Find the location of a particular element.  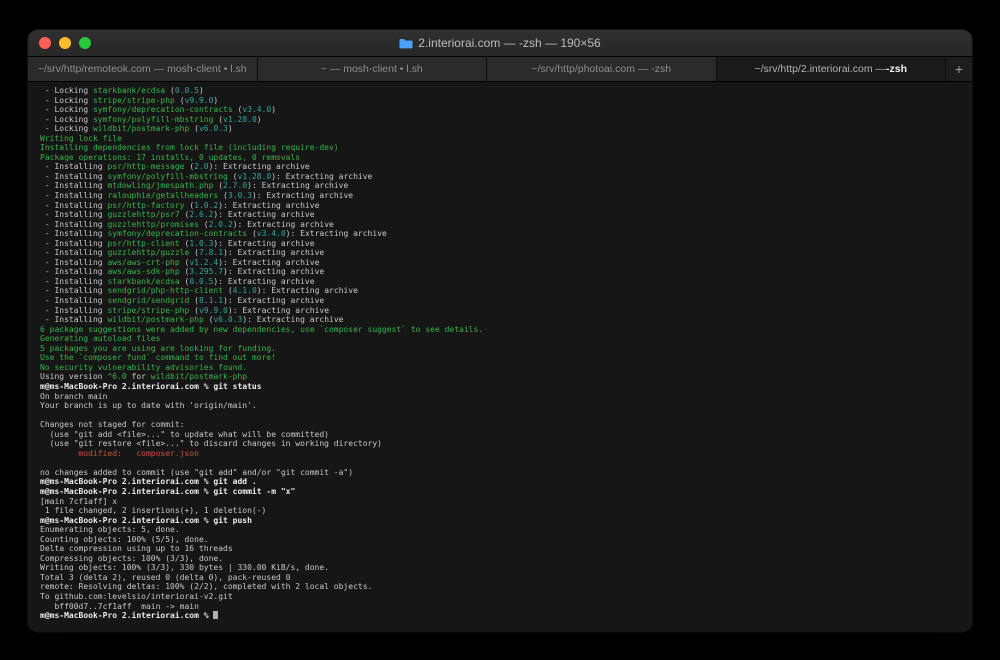

traffic-lights is located at coordinates (59, 43).